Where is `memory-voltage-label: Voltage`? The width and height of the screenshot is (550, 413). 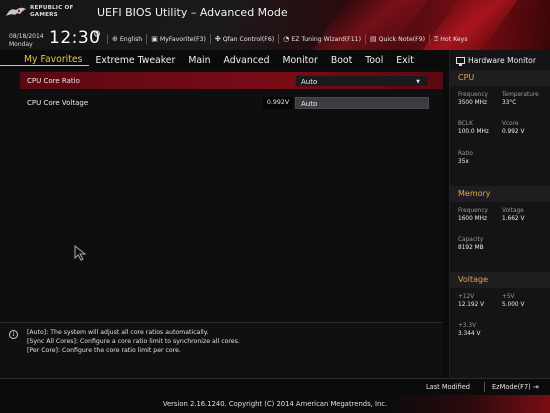 memory-voltage-label: Voltage is located at coordinates (513, 211).